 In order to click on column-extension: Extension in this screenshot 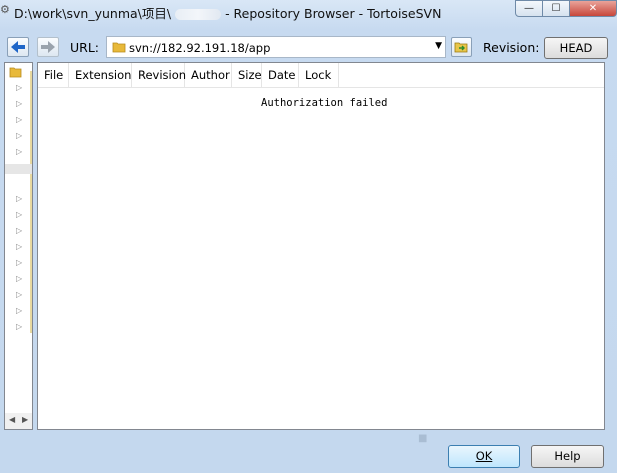, I will do `click(100, 75)`.